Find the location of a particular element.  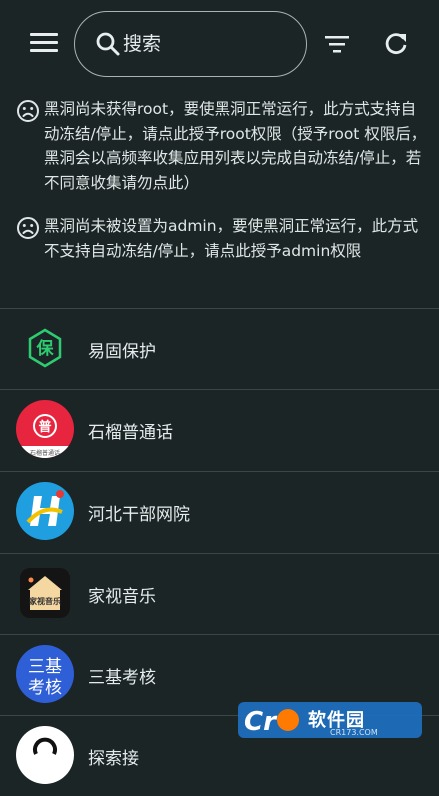

filter-icon is located at coordinates (337, 44).